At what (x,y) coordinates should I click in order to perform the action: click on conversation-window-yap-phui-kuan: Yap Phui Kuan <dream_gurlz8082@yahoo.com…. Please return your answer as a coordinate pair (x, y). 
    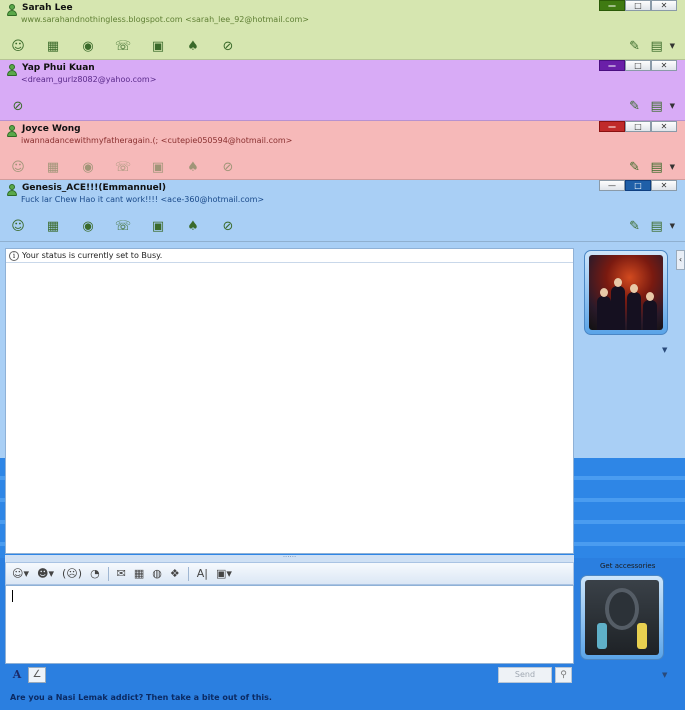
    Looking at the image, I should click on (342, 90).